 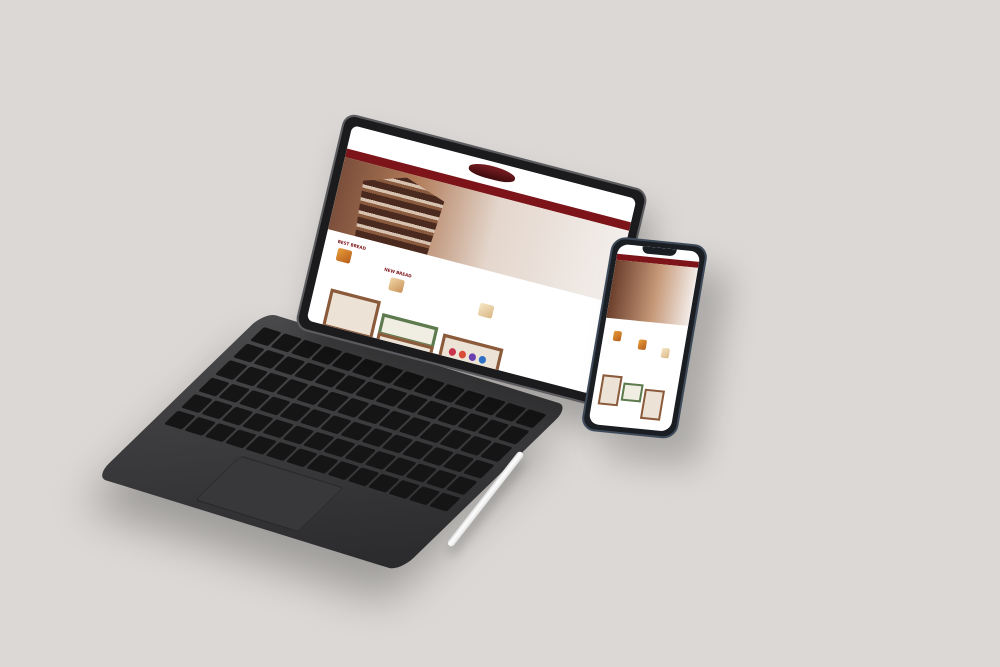 What do you see at coordinates (398, 272) in the screenshot?
I see `new-bread-label: NEW BREAD` at bounding box center [398, 272].